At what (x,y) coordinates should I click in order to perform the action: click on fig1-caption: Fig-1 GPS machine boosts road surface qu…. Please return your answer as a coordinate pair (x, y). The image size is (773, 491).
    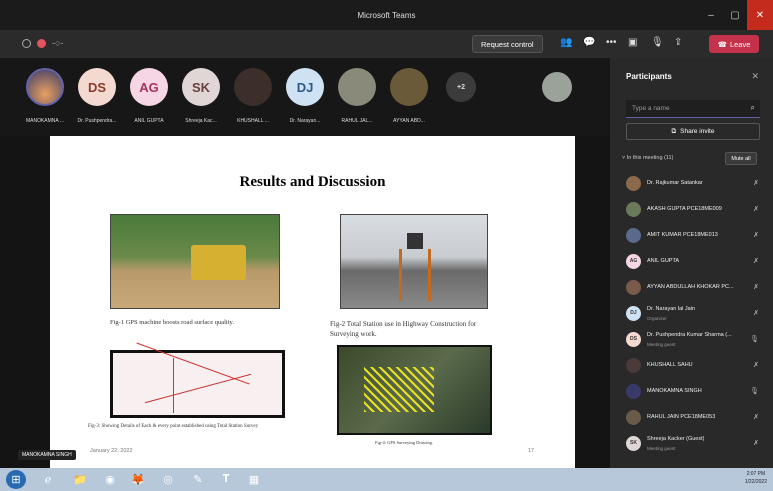
    Looking at the image, I should click on (172, 322).